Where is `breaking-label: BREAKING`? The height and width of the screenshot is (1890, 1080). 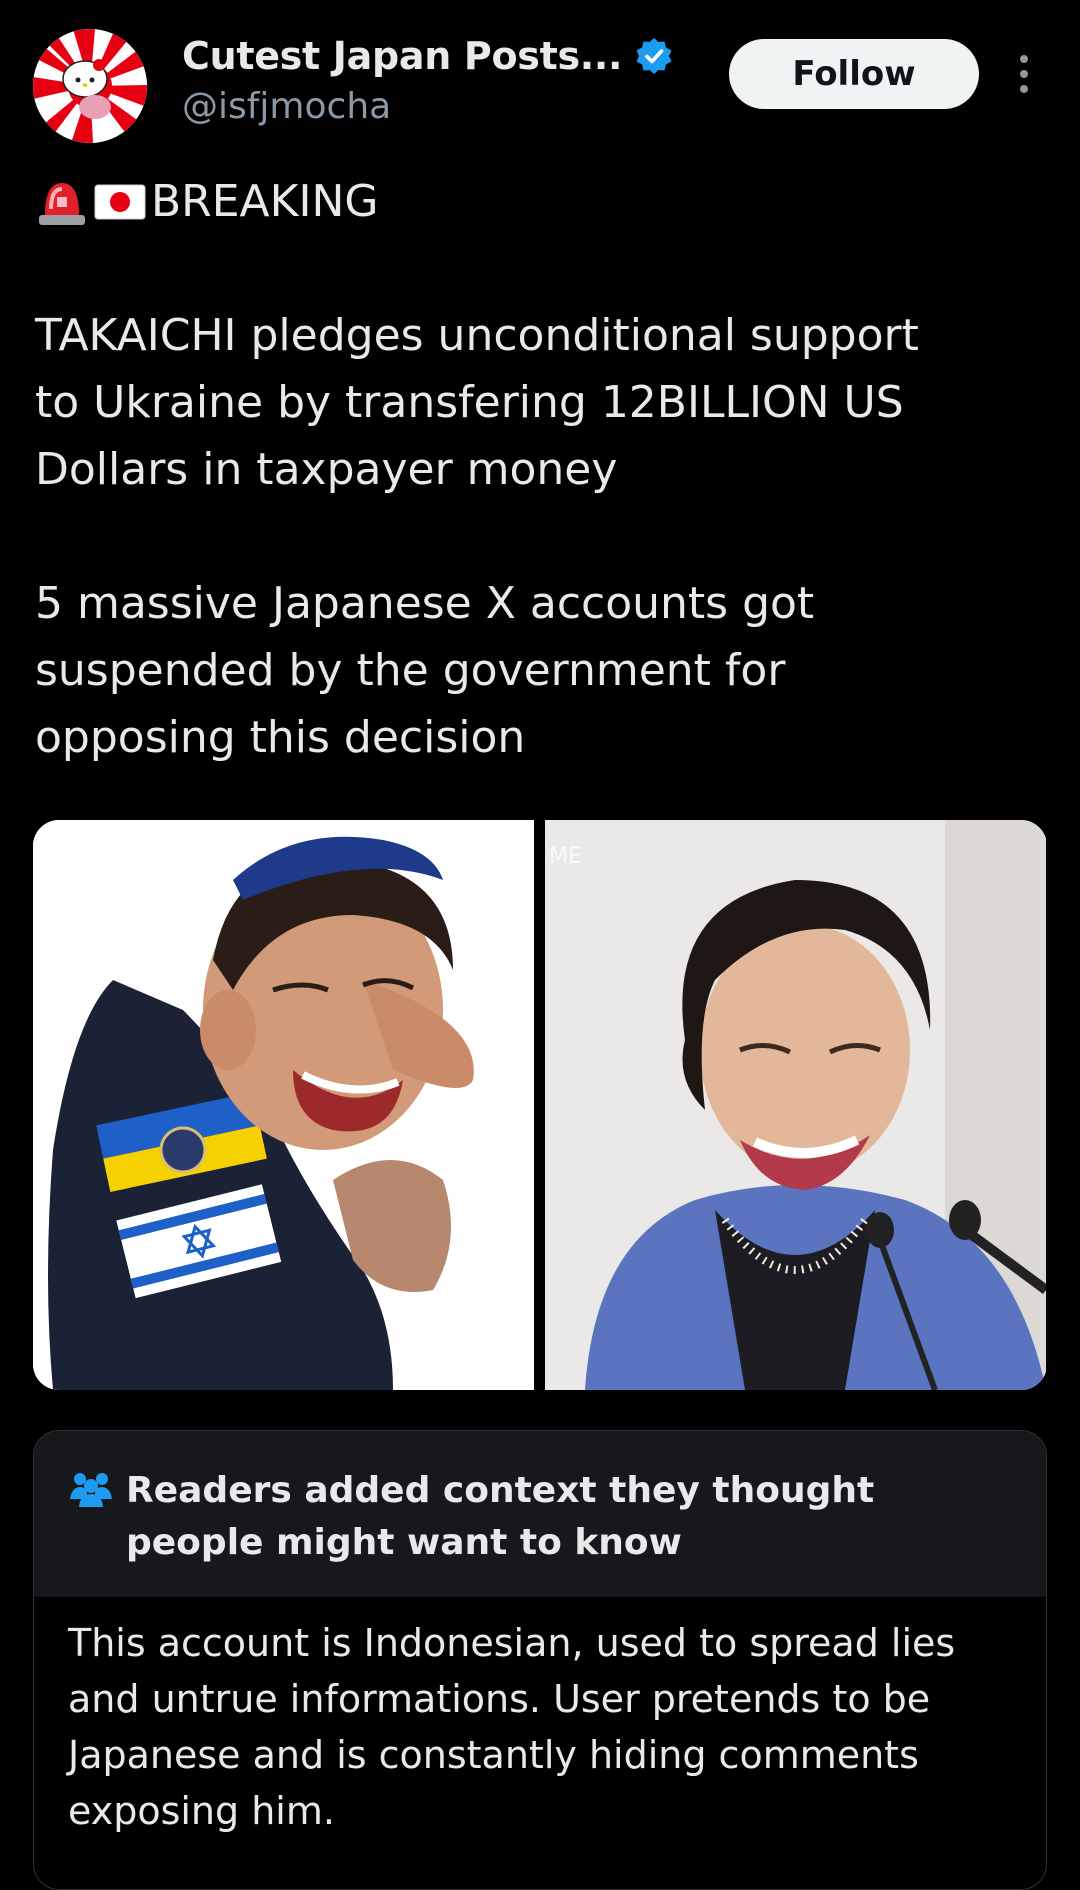 breaking-label: BREAKING is located at coordinates (265, 201).